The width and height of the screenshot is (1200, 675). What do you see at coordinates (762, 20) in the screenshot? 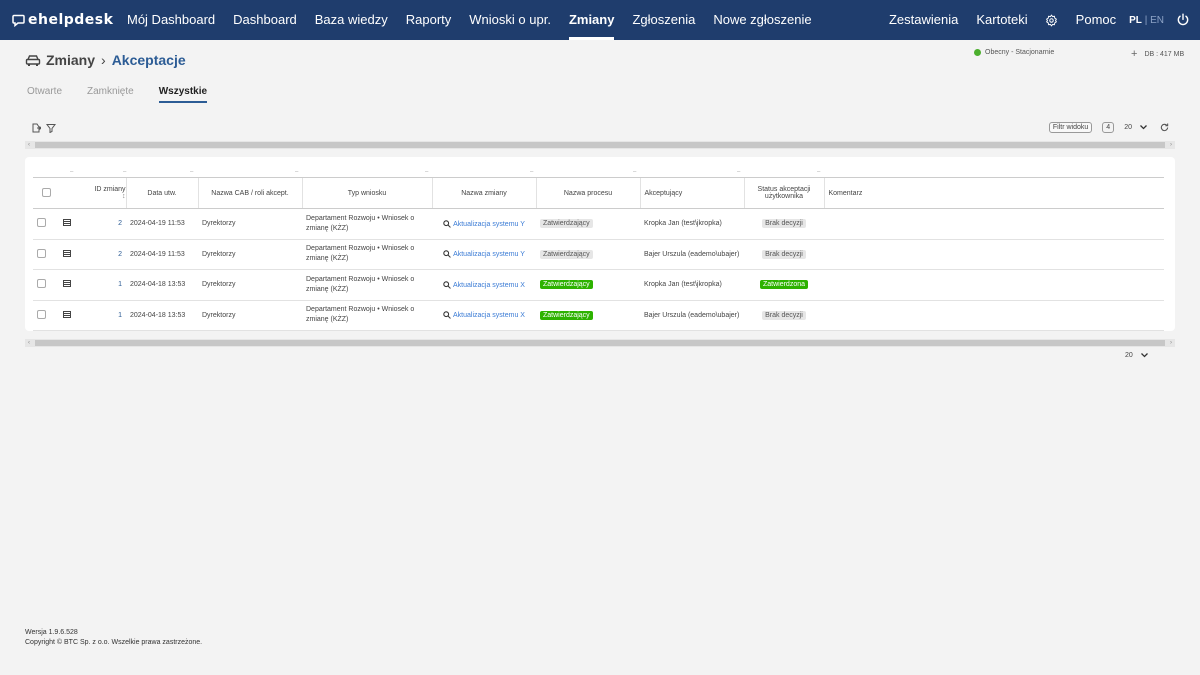
I see `nav-item: Nowe zgłoszenie` at bounding box center [762, 20].